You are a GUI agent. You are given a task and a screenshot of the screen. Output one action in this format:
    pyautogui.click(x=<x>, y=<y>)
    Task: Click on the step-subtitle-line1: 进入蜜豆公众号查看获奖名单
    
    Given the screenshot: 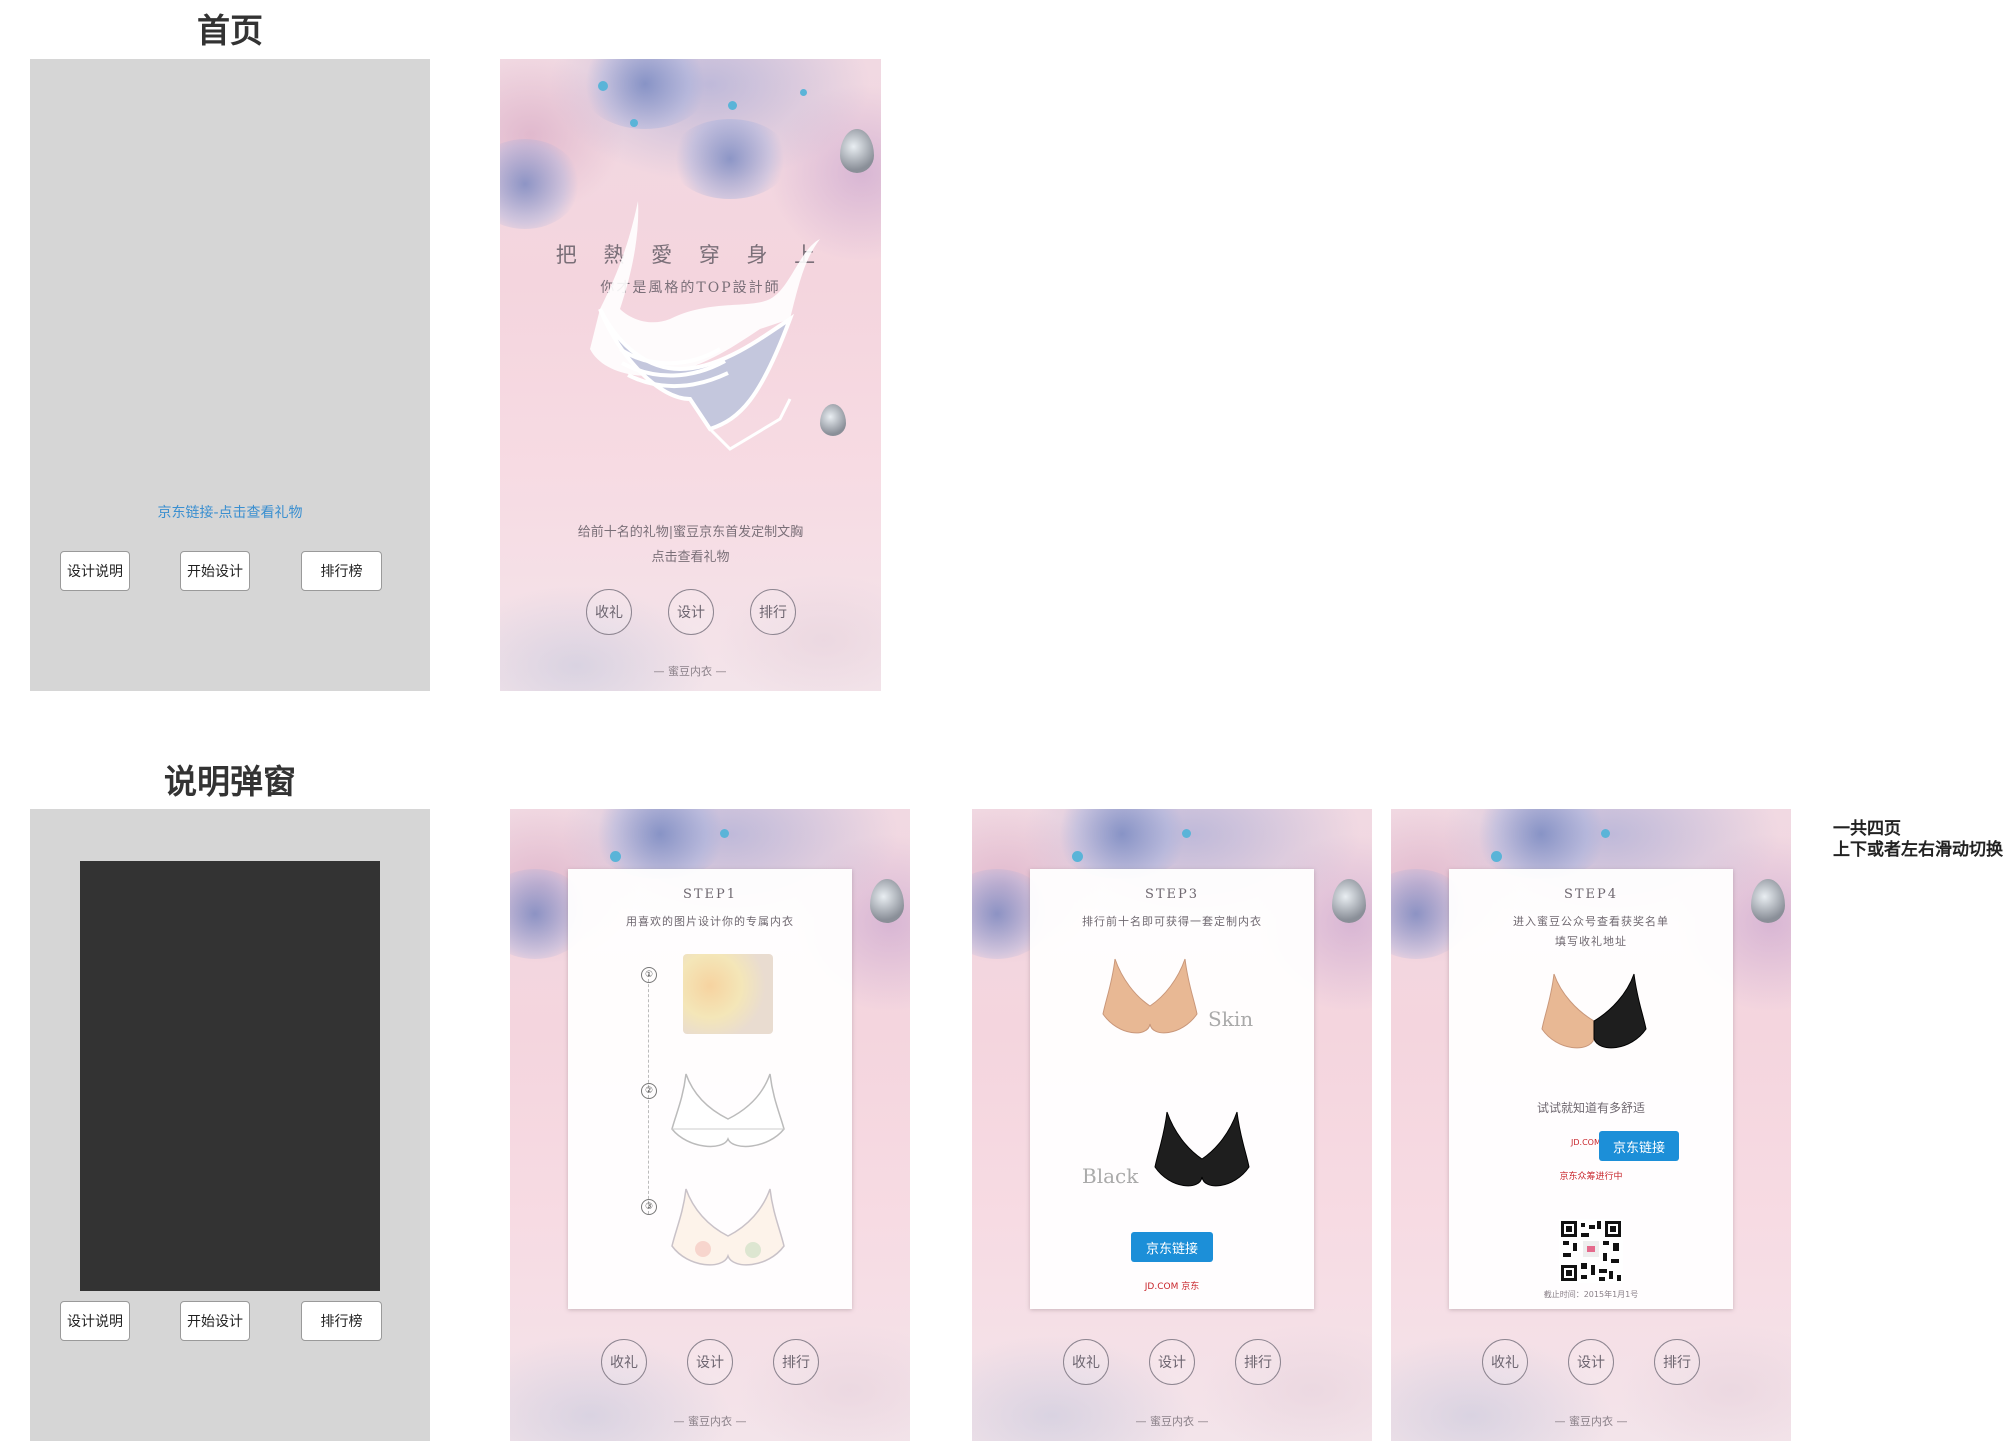 What is the action you would take?
    pyautogui.click(x=1591, y=921)
    